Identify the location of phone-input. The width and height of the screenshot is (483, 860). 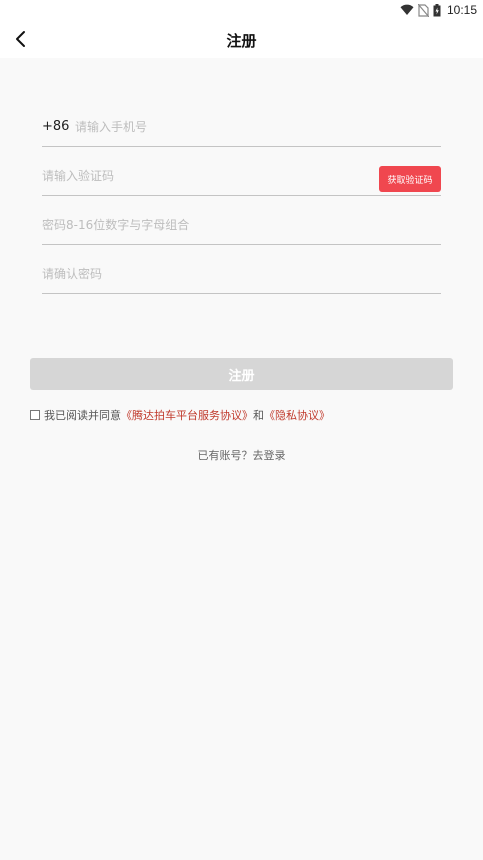
(245, 127).